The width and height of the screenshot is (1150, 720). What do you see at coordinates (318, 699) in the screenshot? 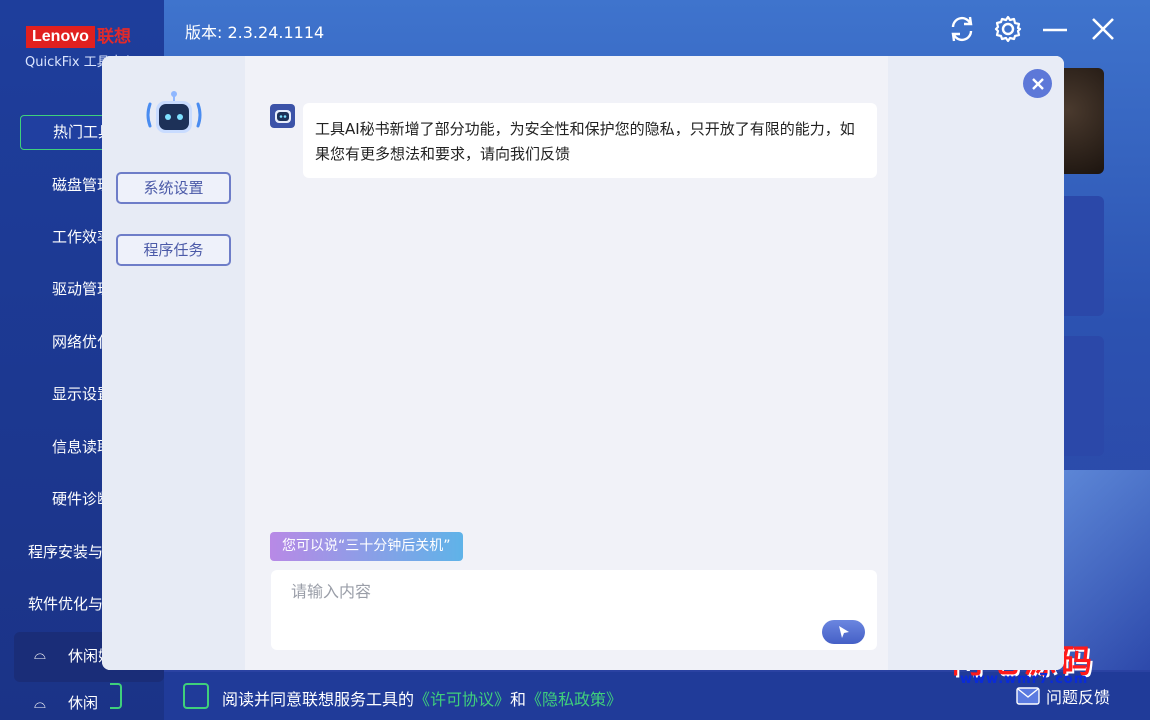
I see `agree-prefix: 阅读并同意联想服务工具的` at bounding box center [318, 699].